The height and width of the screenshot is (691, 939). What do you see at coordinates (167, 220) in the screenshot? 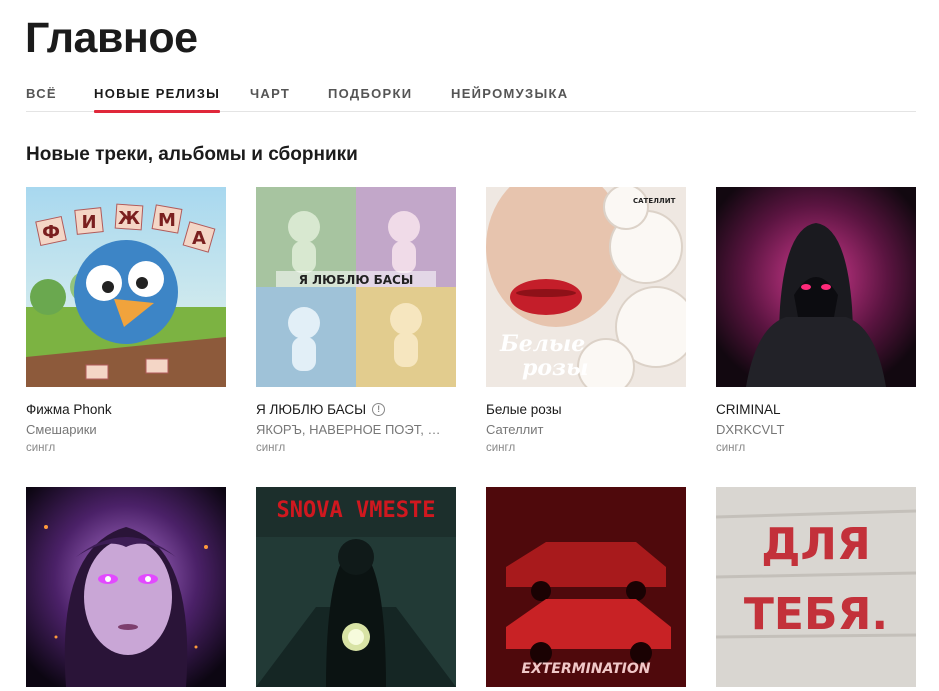
I see `cover-letter: М` at bounding box center [167, 220].